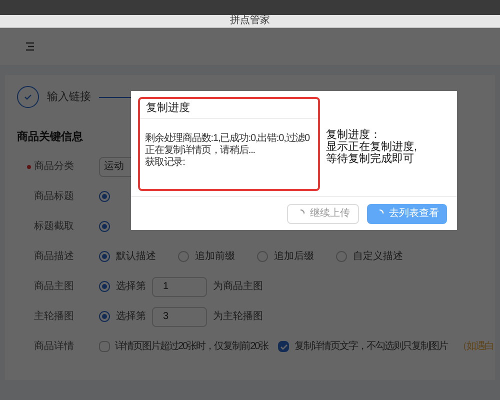 Image resolution: width=500 pixels, height=400 pixels. What do you see at coordinates (179, 316) in the screenshot?
I see `number-field: 3` at bounding box center [179, 316].